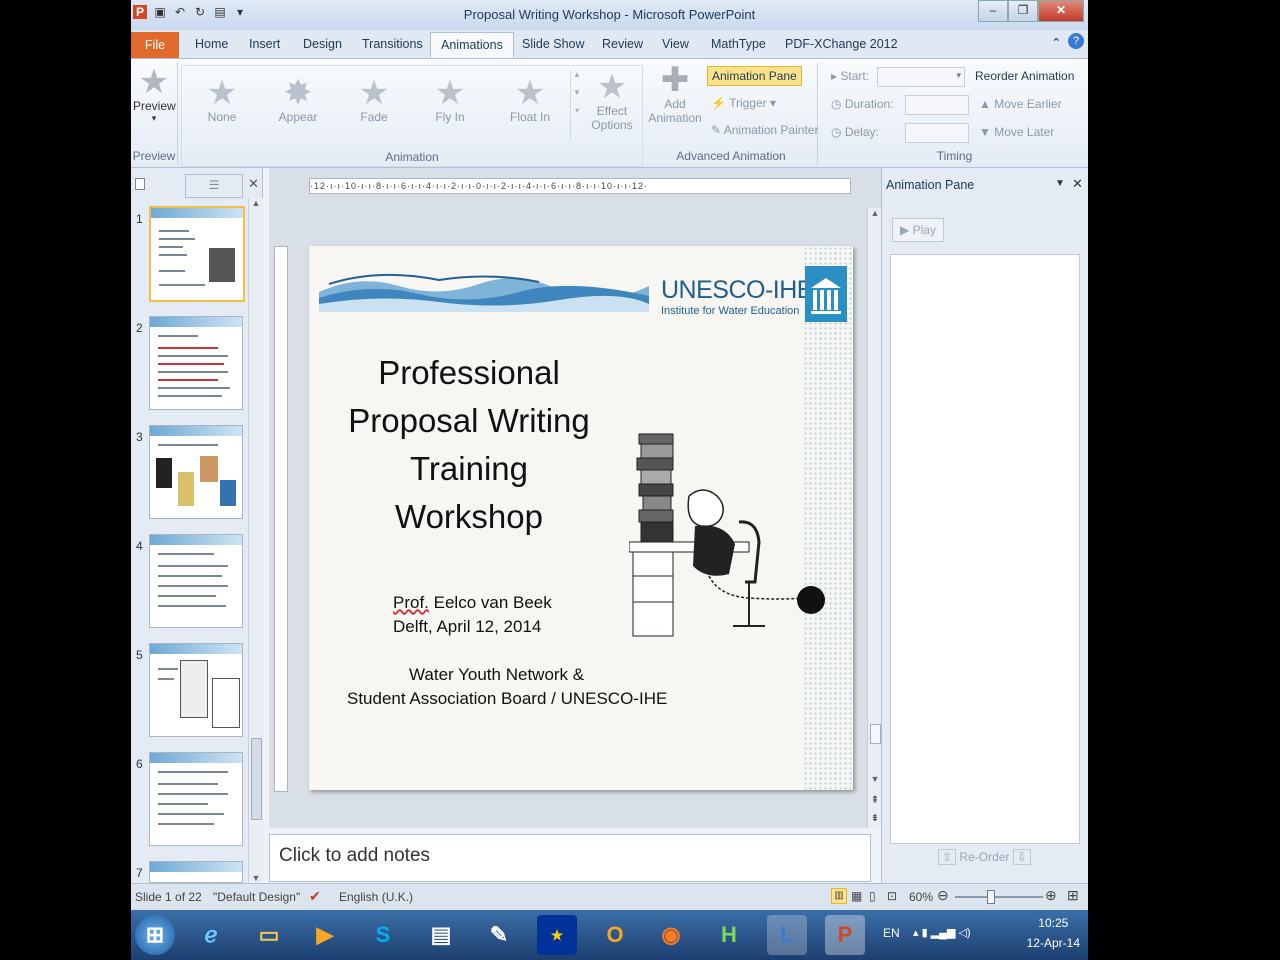  I want to click on firefox-icon: ◉, so click(671, 935).